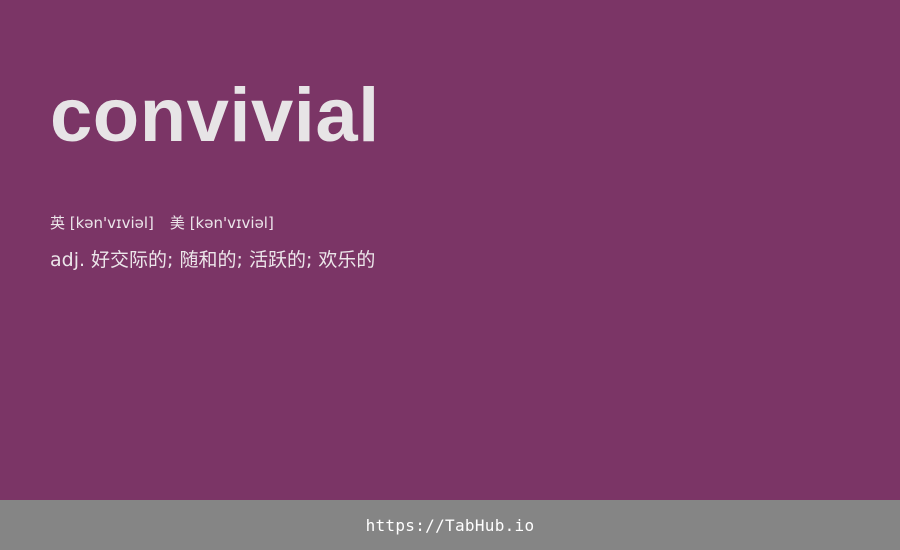 The width and height of the screenshot is (900, 550). I want to click on tabhub-link: https://TabHub.io, so click(450, 525).